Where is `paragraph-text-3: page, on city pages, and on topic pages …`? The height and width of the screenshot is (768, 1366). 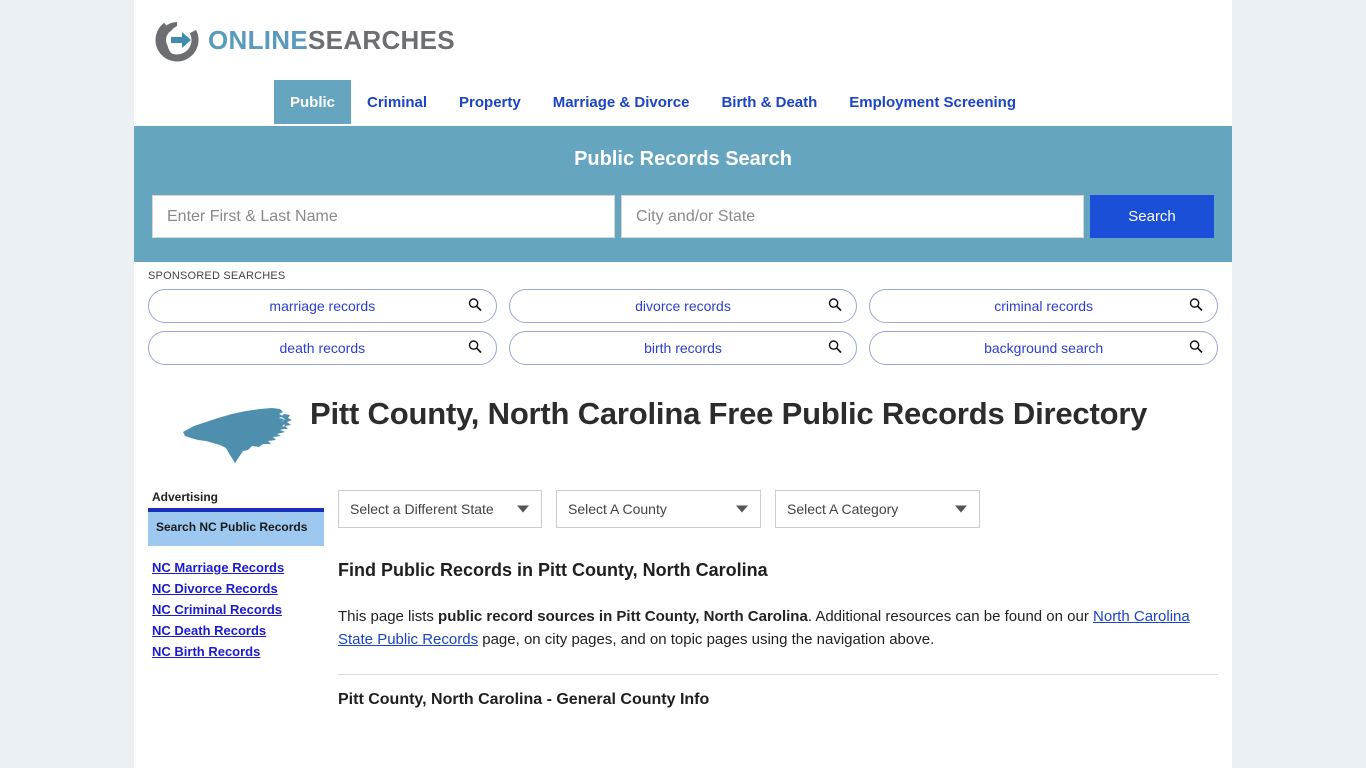 paragraph-text-3: page, on city pages, and on topic pages … is located at coordinates (706, 640).